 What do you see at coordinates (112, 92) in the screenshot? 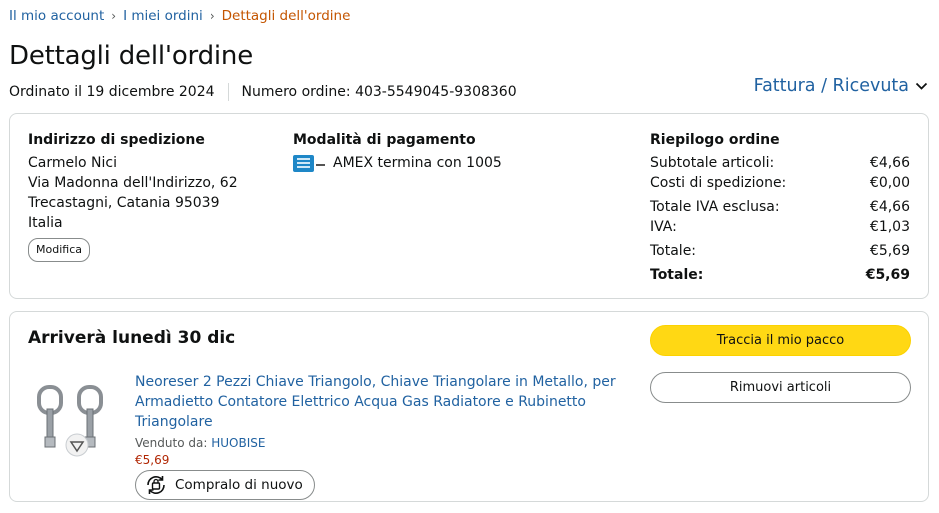
I see `order-date: Ordinato il 19 dicembre 2024` at bounding box center [112, 92].